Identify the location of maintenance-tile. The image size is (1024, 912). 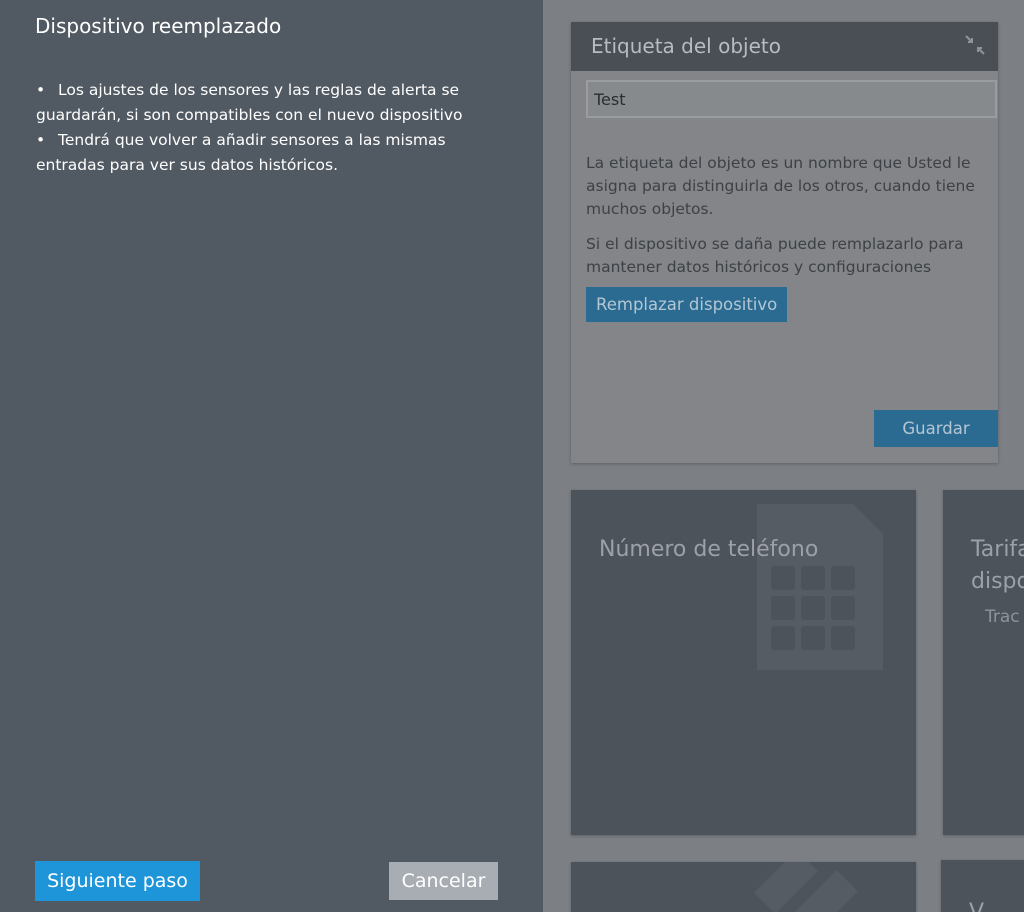
(743, 887).